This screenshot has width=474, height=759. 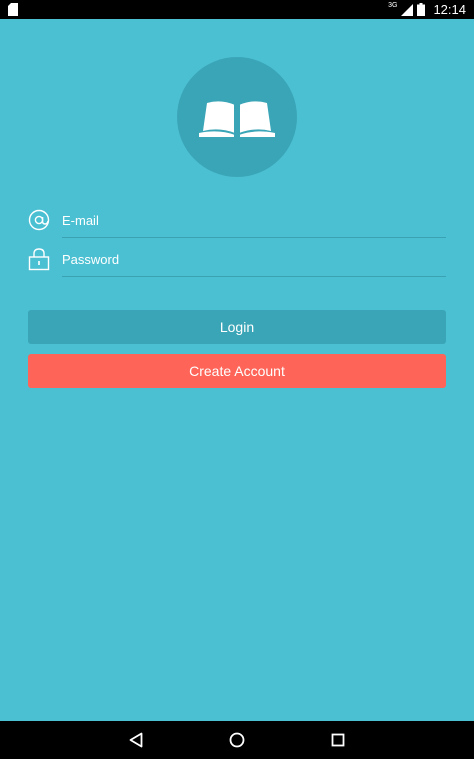 I want to click on open-book-icon, so click(x=237, y=119).